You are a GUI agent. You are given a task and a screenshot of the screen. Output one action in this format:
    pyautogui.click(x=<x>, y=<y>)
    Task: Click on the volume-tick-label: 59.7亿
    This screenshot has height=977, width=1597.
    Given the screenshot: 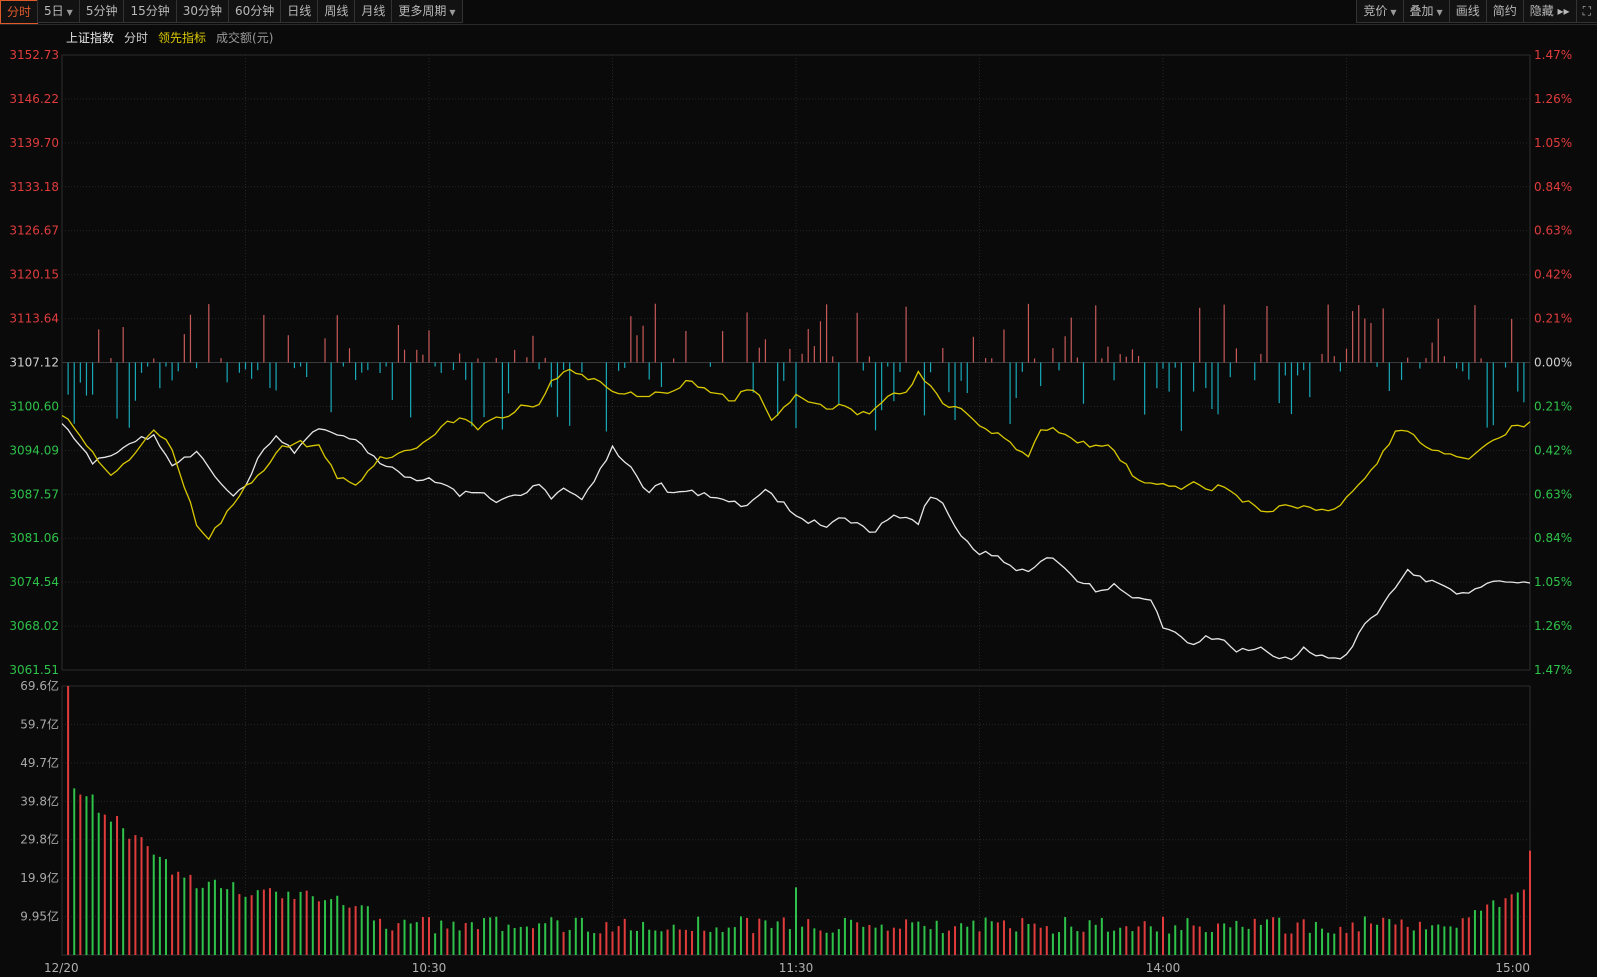 What is the action you would take?
    pyautogui.click(x=39, y=723)
    